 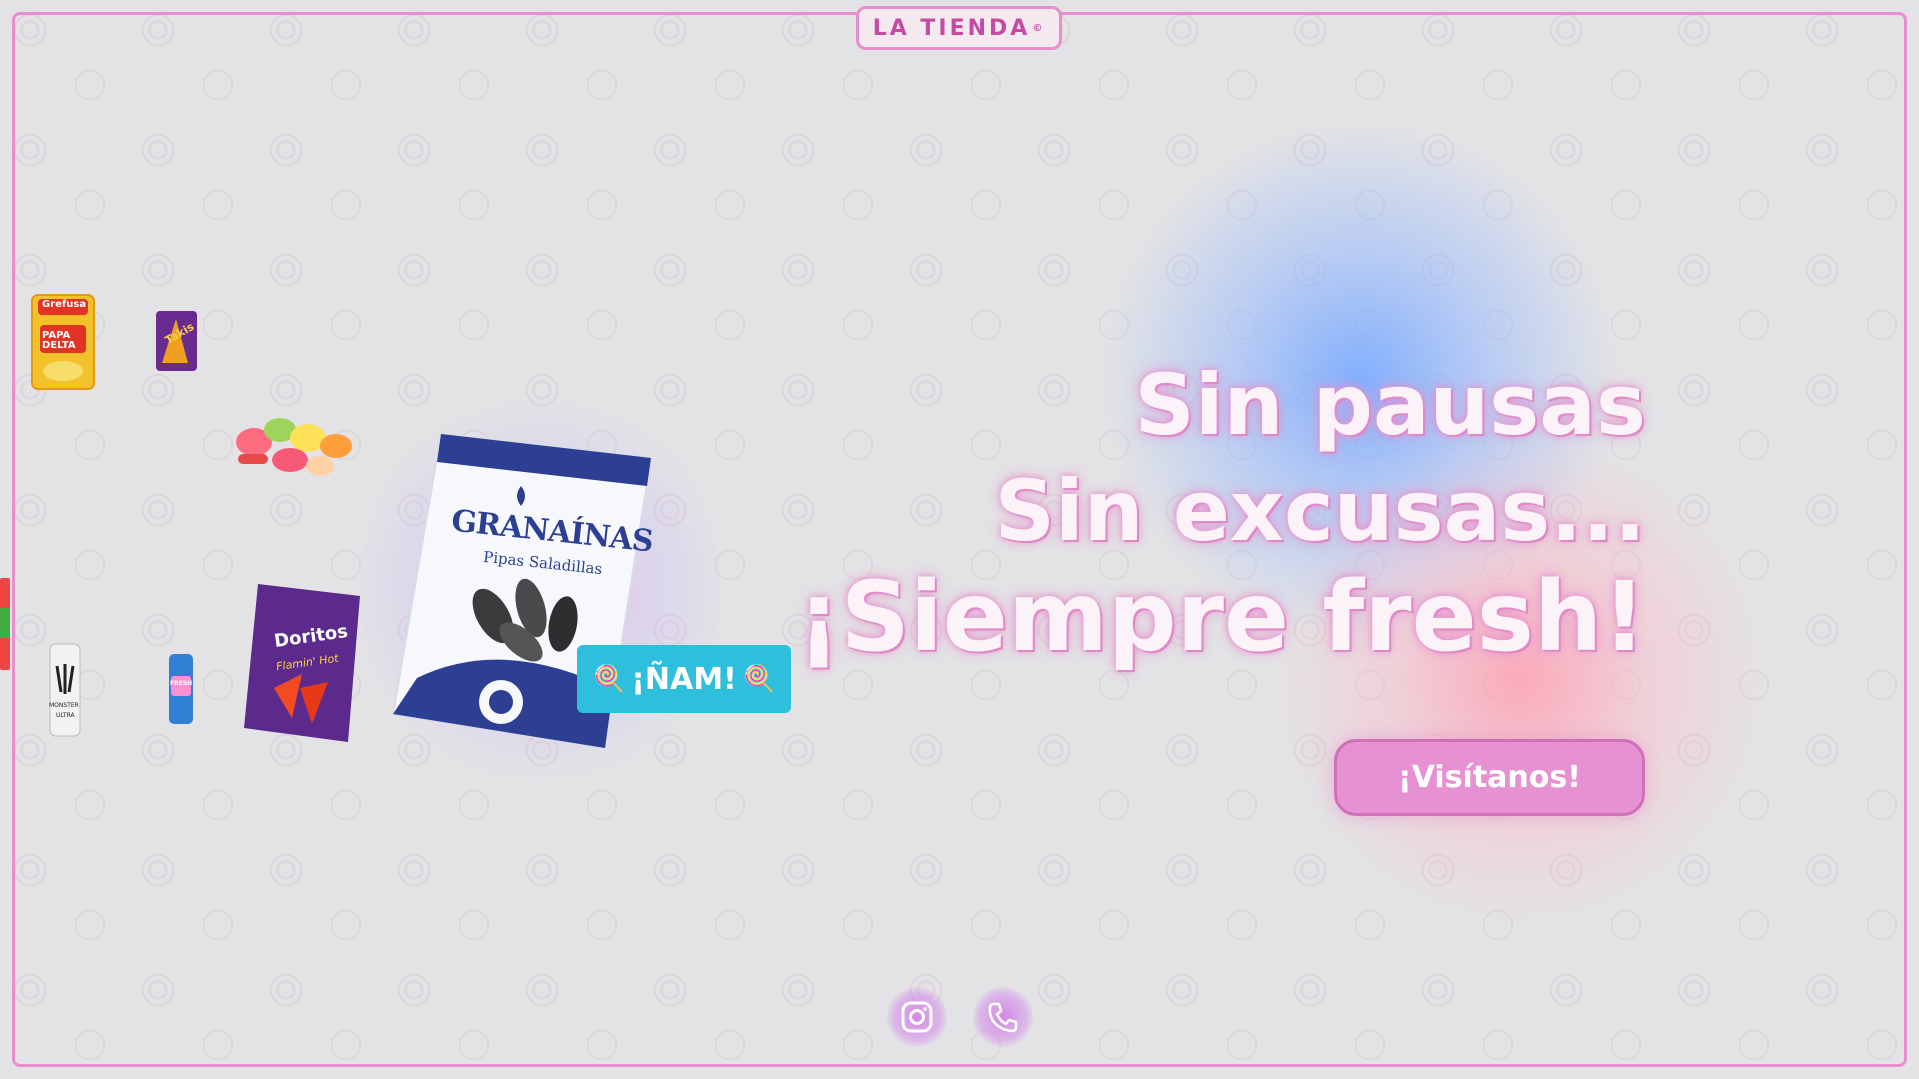 I want to click on grefusa-papa-delta-bag: Grefusa PAPA DELTA, so click(x=63, y=342).